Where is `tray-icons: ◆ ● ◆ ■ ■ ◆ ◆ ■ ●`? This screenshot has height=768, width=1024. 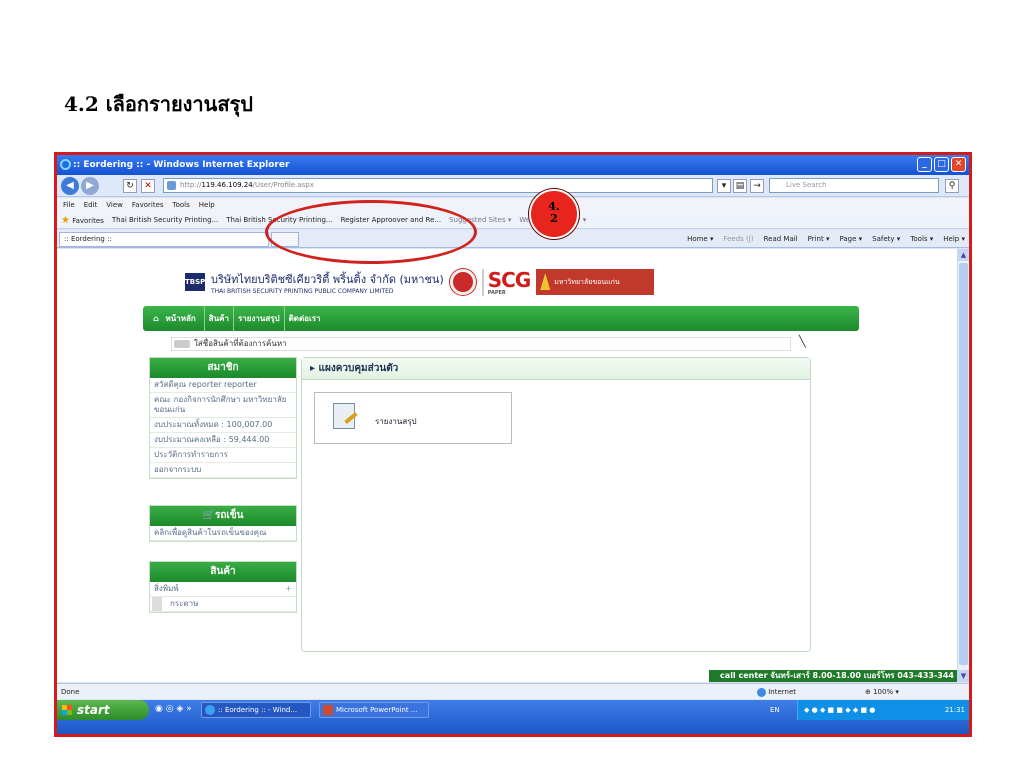 tray-icons: ◆ ● ◆ ■ ■ ◆ ◆ ■ ● is located at coordinates (839, 710).